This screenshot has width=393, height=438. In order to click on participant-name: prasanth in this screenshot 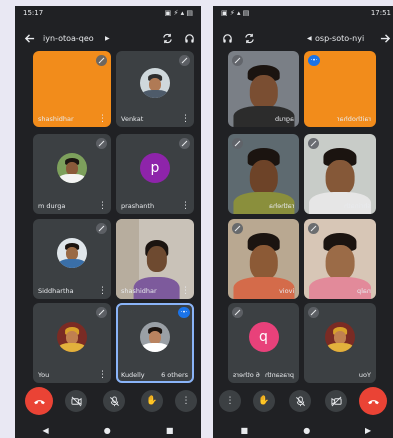, I will do `click(279, 375)`.